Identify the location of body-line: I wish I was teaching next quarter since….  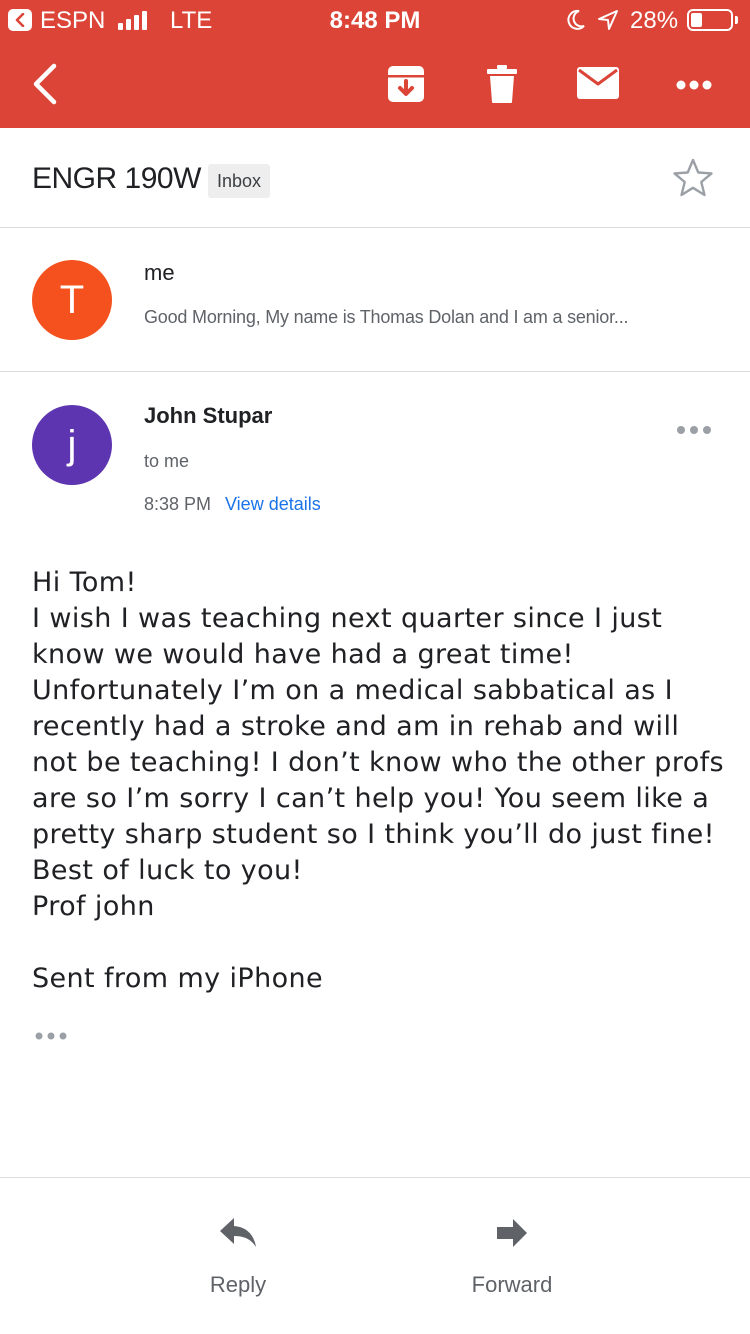
(347, 618).